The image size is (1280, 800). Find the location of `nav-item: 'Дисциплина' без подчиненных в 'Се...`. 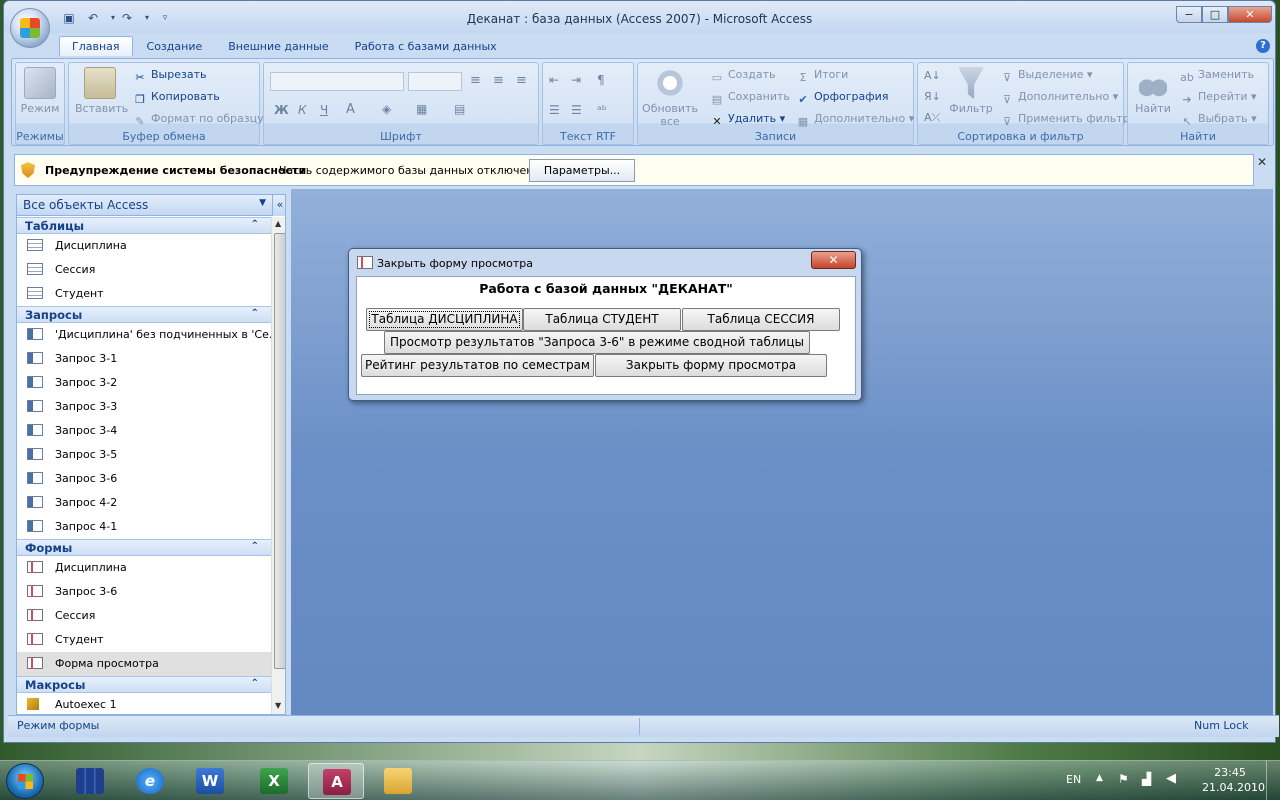

nav-item: 'Дисциплина' без подчиненных в 'Се... is located at coordinates (144, 335).